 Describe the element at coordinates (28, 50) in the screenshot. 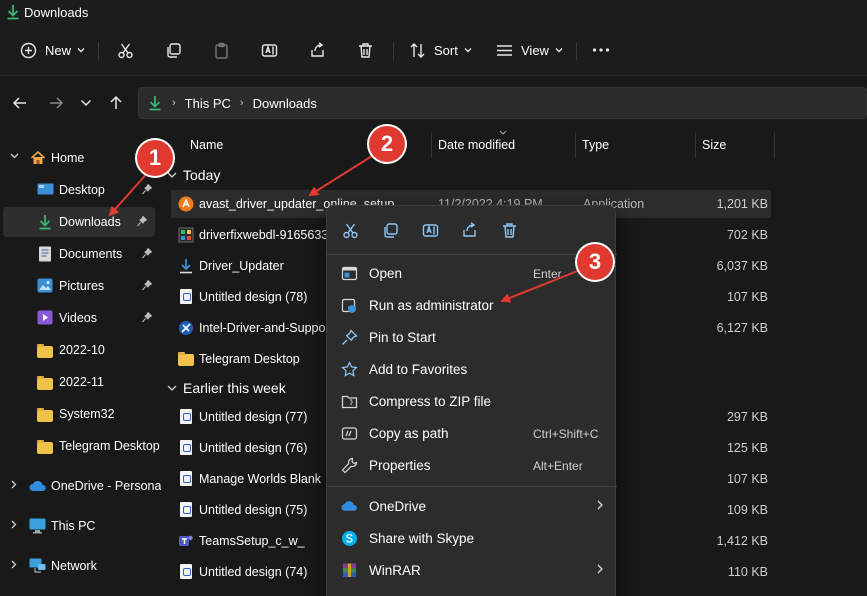

I see `plus-circle-icon` at that location.